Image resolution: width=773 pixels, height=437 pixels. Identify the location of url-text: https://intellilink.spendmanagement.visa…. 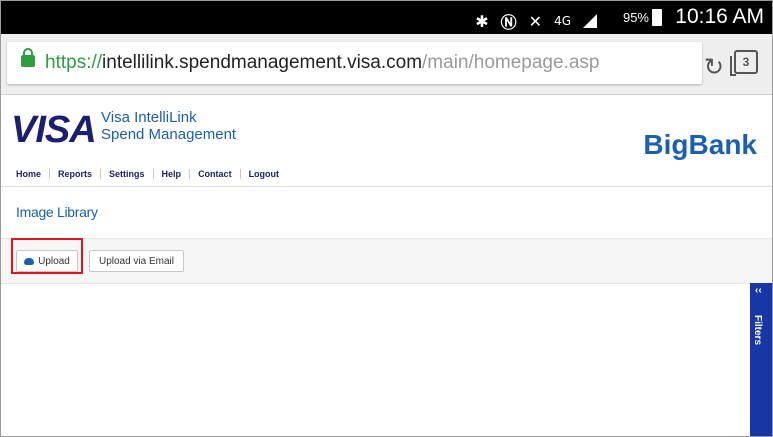
(322, 63).